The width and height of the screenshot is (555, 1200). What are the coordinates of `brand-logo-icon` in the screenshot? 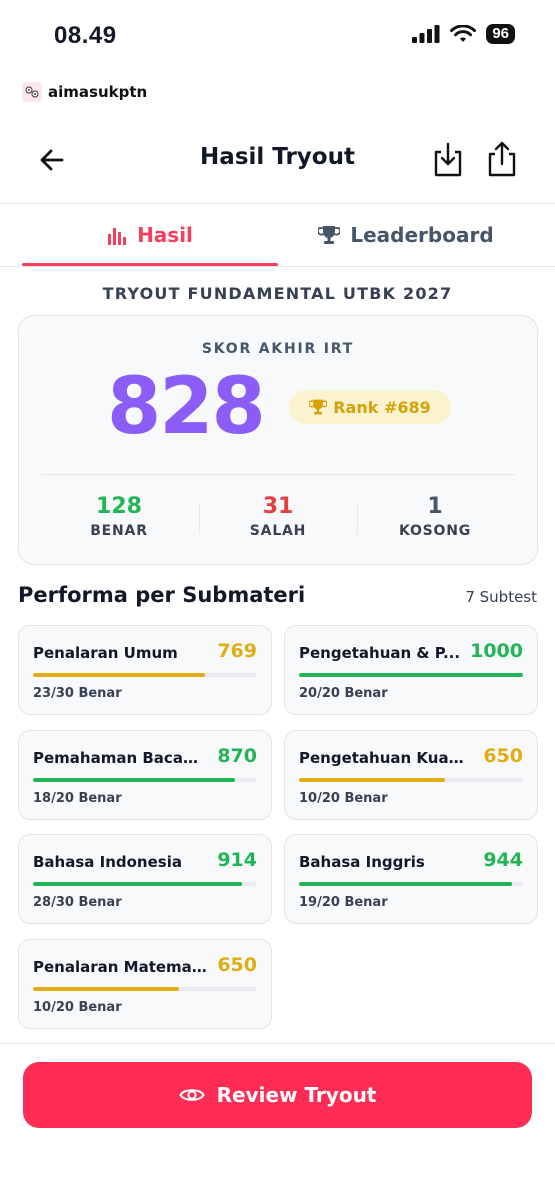 It's located at (32, 92).